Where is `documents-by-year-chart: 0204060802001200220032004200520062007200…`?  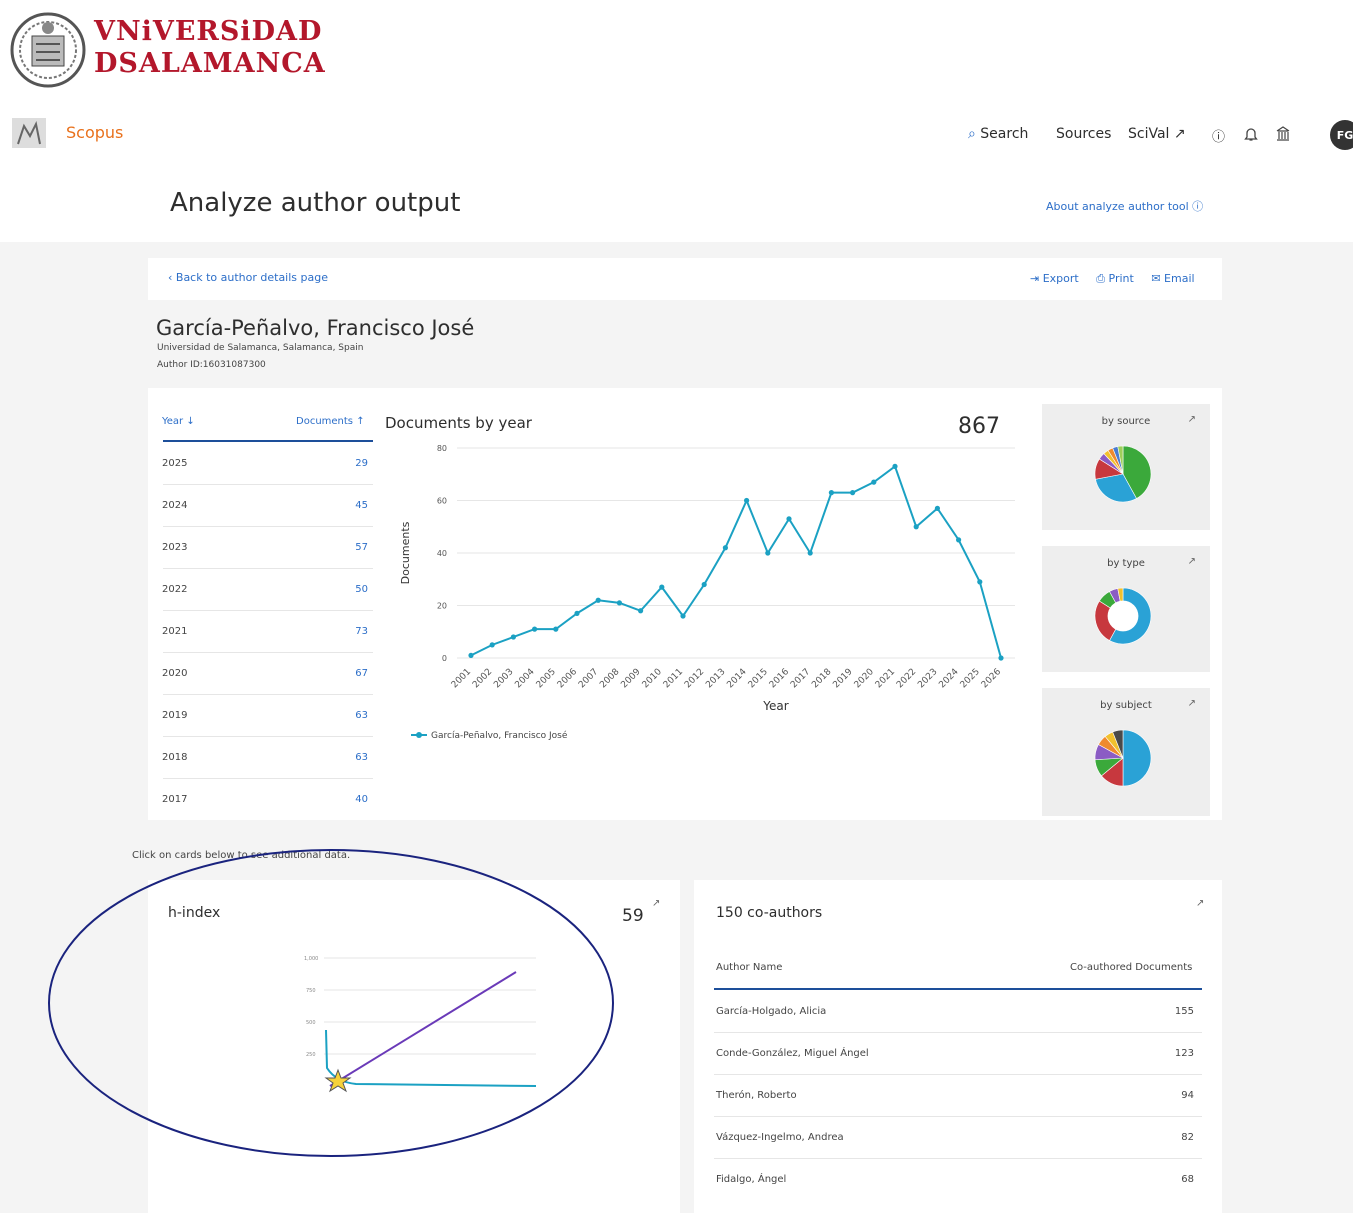
documents-by-year-chart: 0204060802001200220032004200520062007200… is located at coordinates (715, 593).